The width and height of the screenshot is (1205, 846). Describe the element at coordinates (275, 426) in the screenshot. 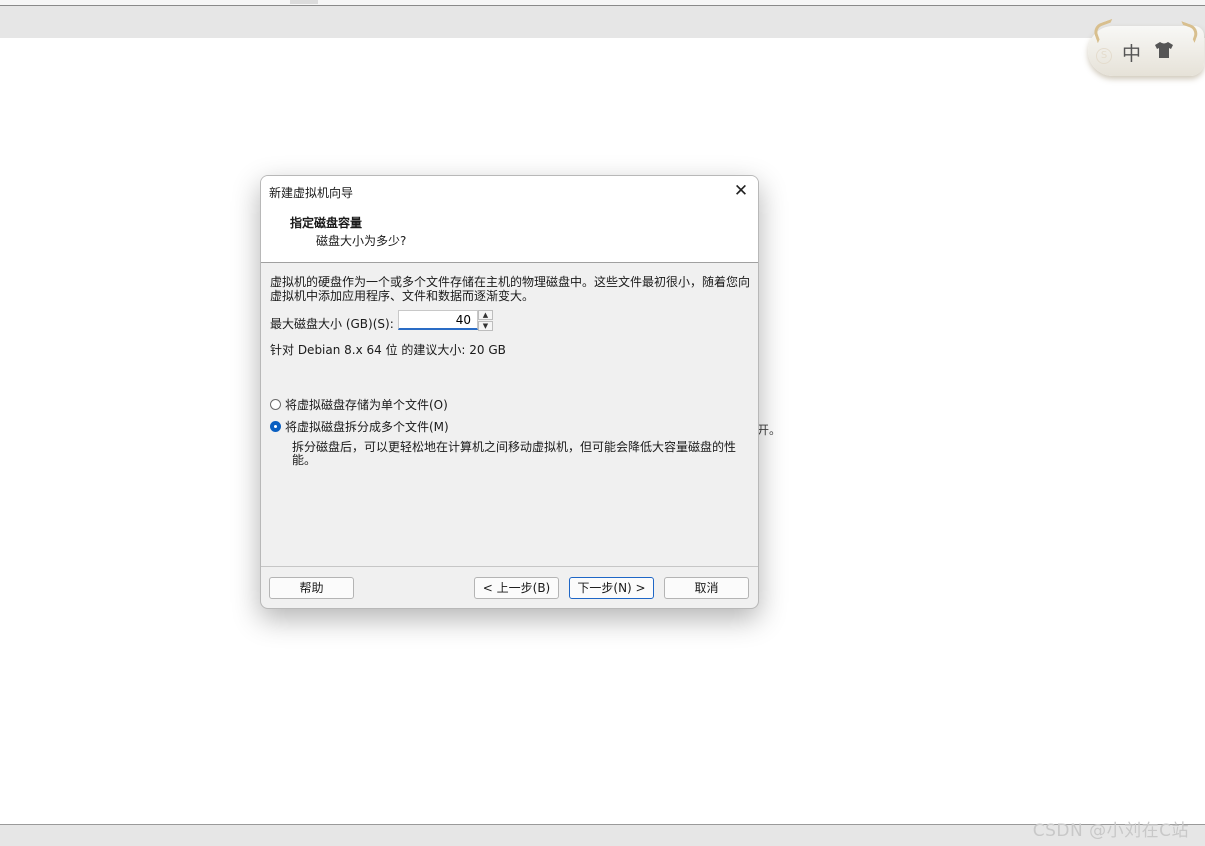

I see `radio-split-icon` at that location.